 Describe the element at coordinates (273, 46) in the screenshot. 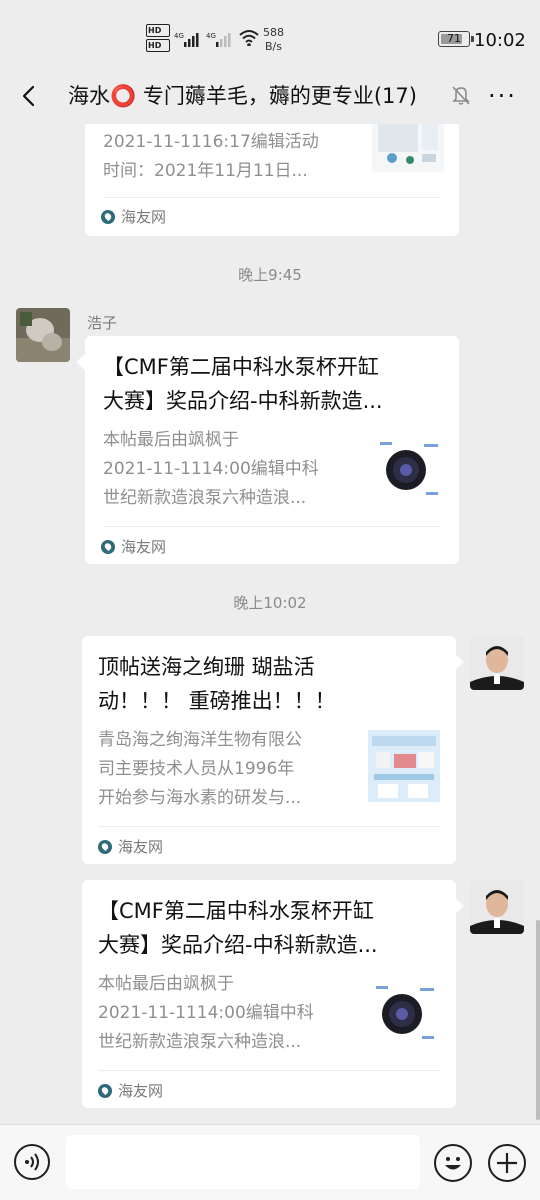

I see `network-speed-unit: B/s` at that location.